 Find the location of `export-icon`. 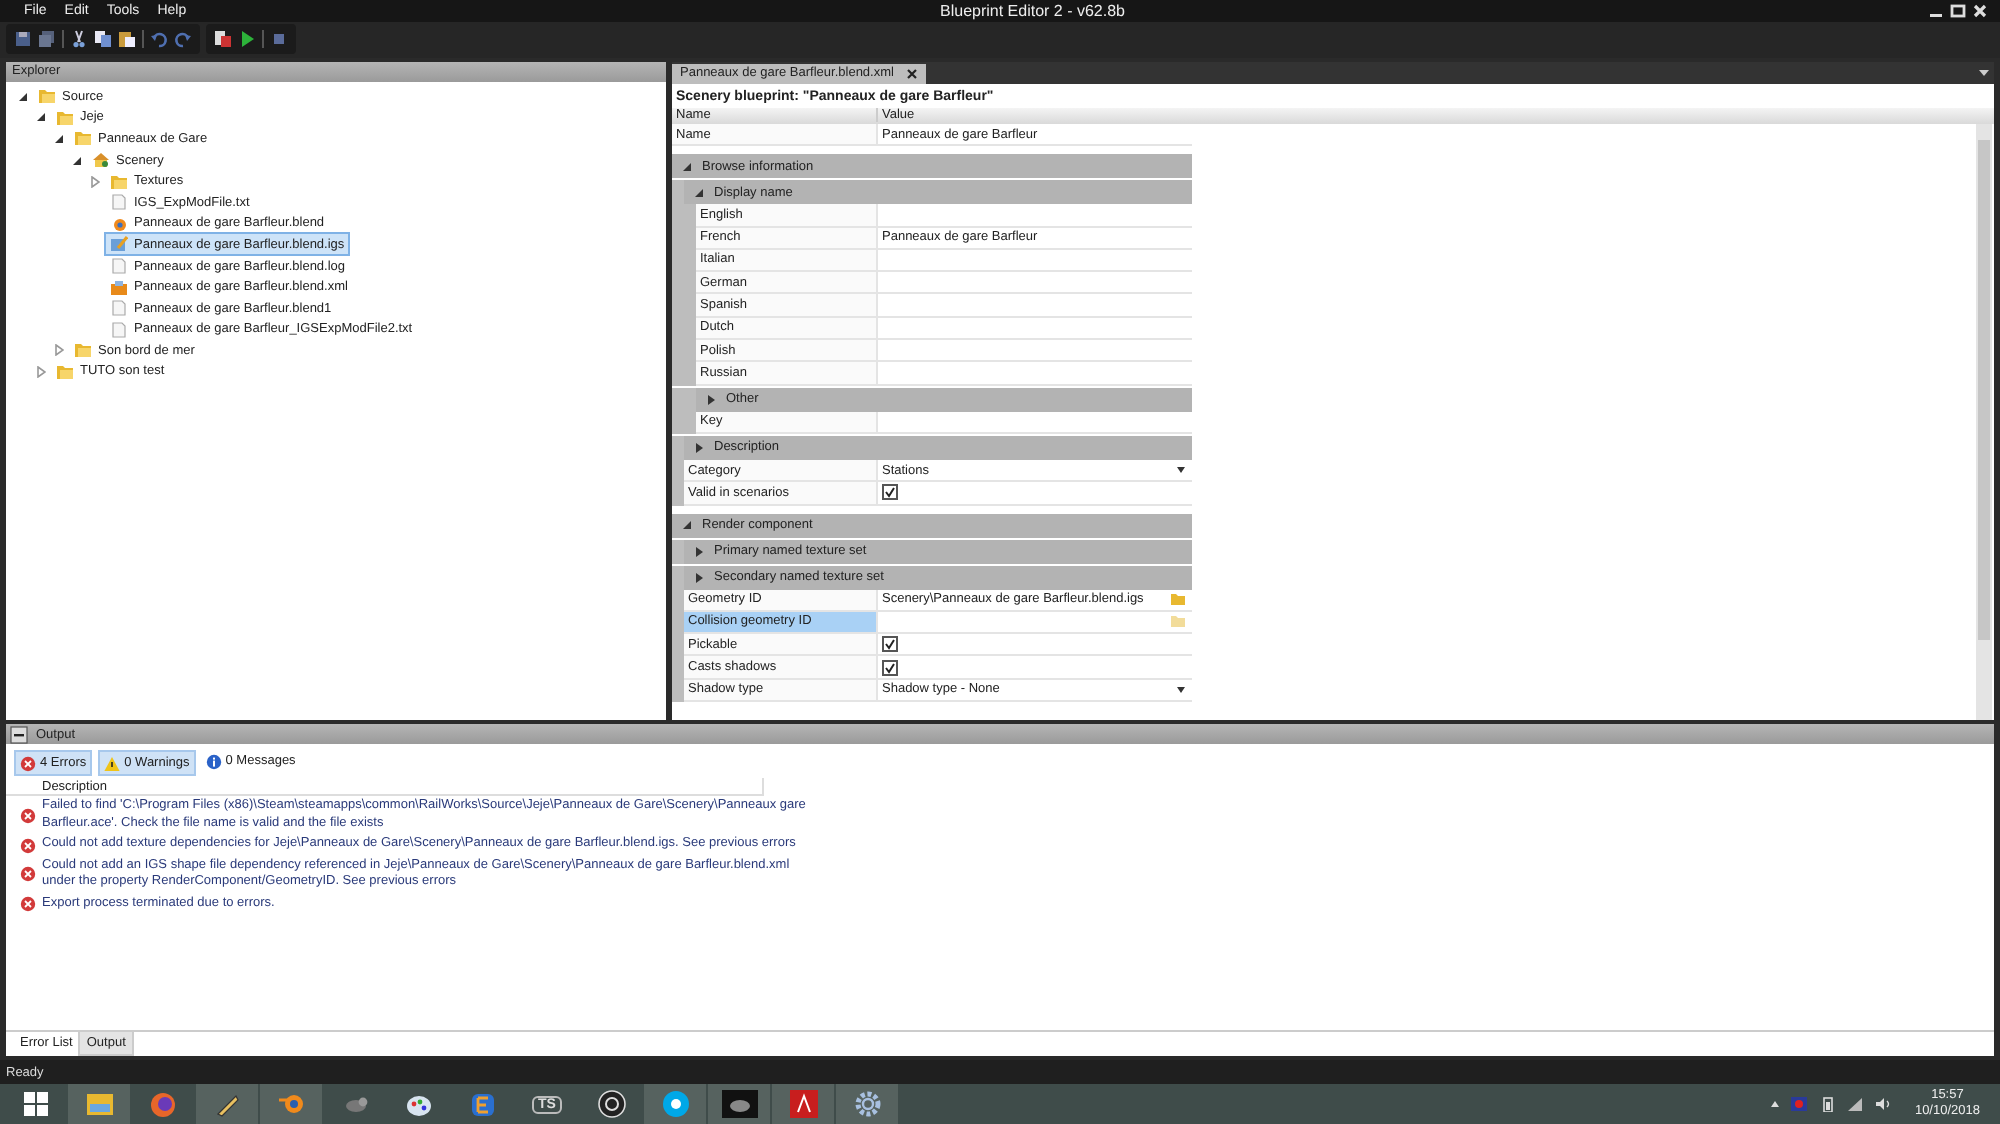

export-icon is located at coordinates (223, 39).